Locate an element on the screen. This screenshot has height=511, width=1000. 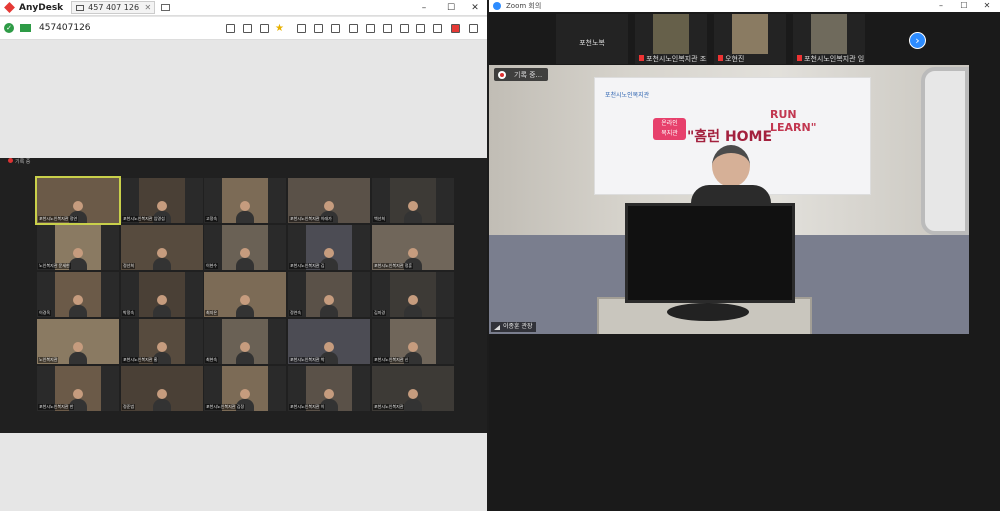
participant-tile: 포천시노인복지관 정훈 is located at coordinates (413, 247).